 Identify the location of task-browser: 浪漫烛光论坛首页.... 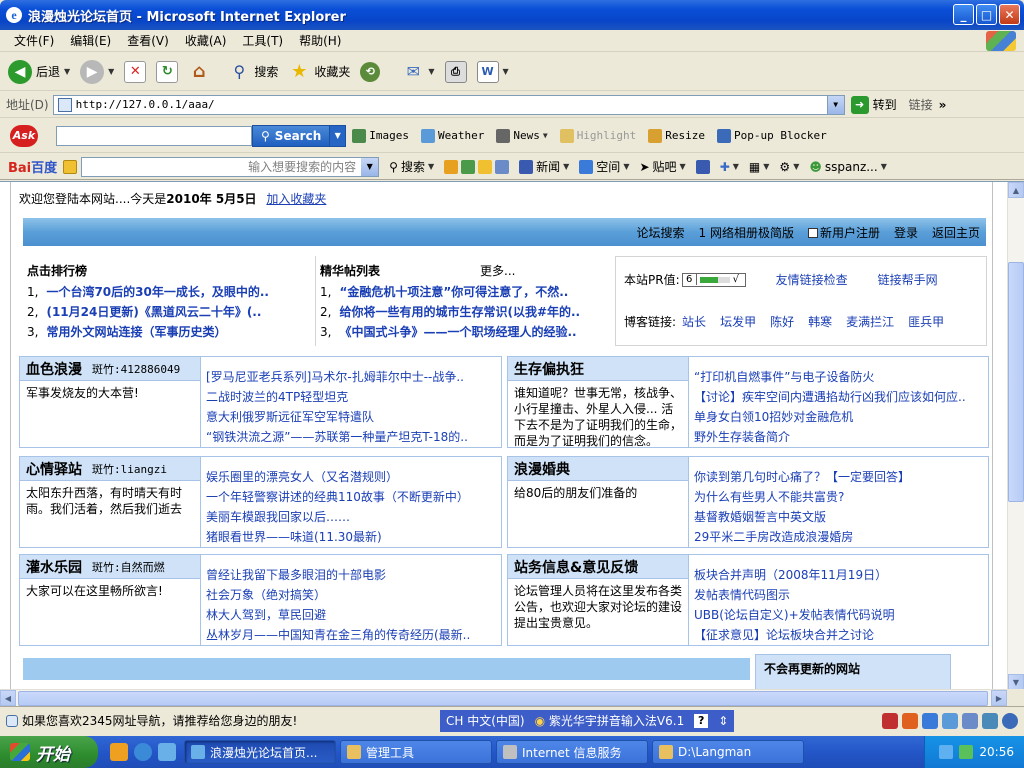
(260, 752).